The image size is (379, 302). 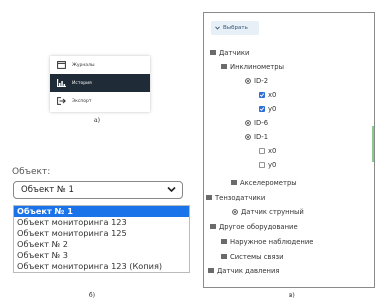 What do you see at coordinates (373, 144) in the screenshot?
I see `scroll-indicator` at bounding box center [373, 144].